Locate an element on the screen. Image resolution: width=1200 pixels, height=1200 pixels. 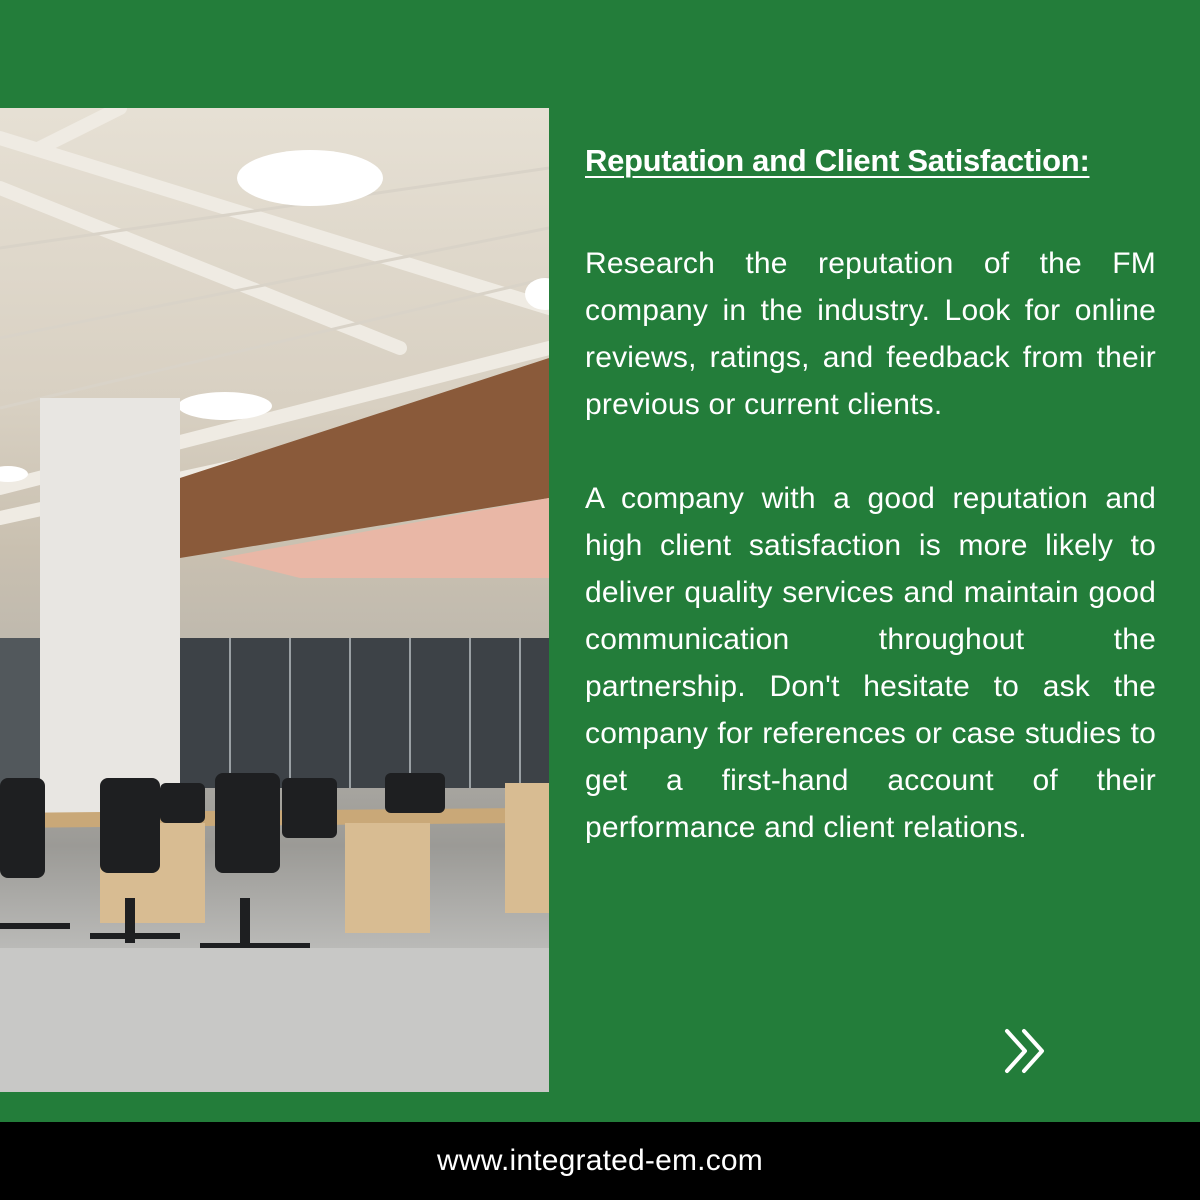
glass-wall-left is located at coordinates (20, 713).